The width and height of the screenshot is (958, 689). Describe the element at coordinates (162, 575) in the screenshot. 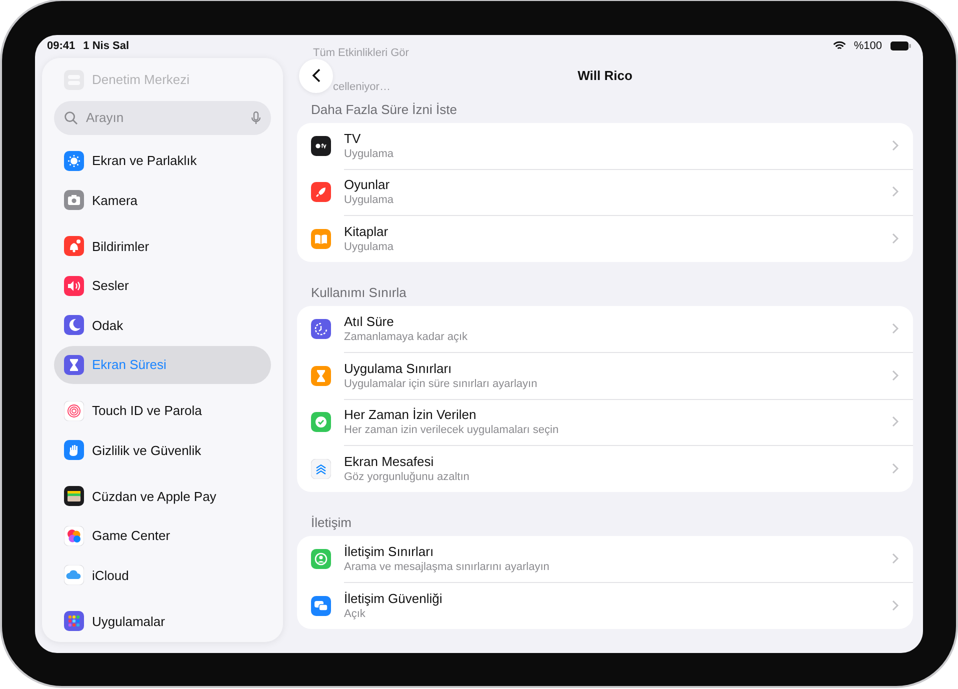

I see `sidebar-item: iCloud` at that location.